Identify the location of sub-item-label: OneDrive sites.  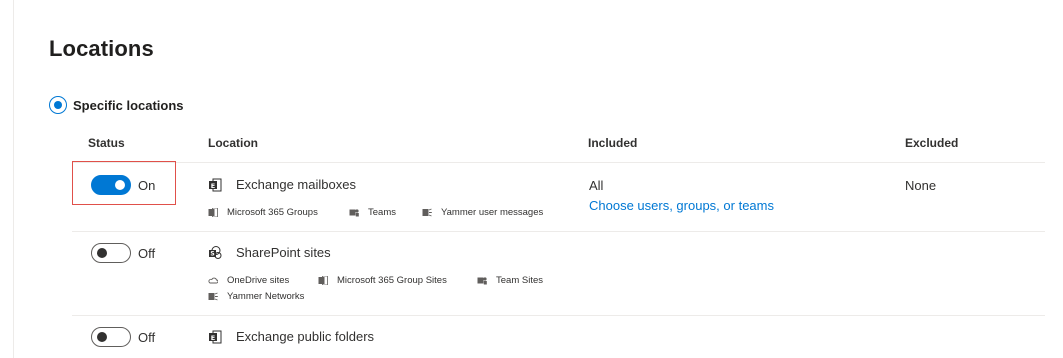
(258, 280).